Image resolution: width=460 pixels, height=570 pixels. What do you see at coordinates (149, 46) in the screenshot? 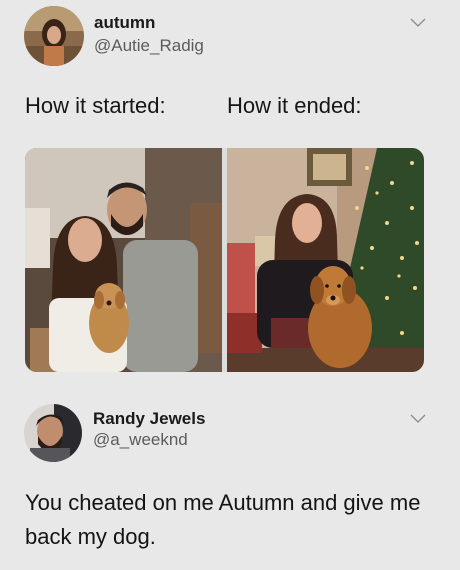
I see `user-handle: @Autie_Radig` at bounding box center [149, 46].